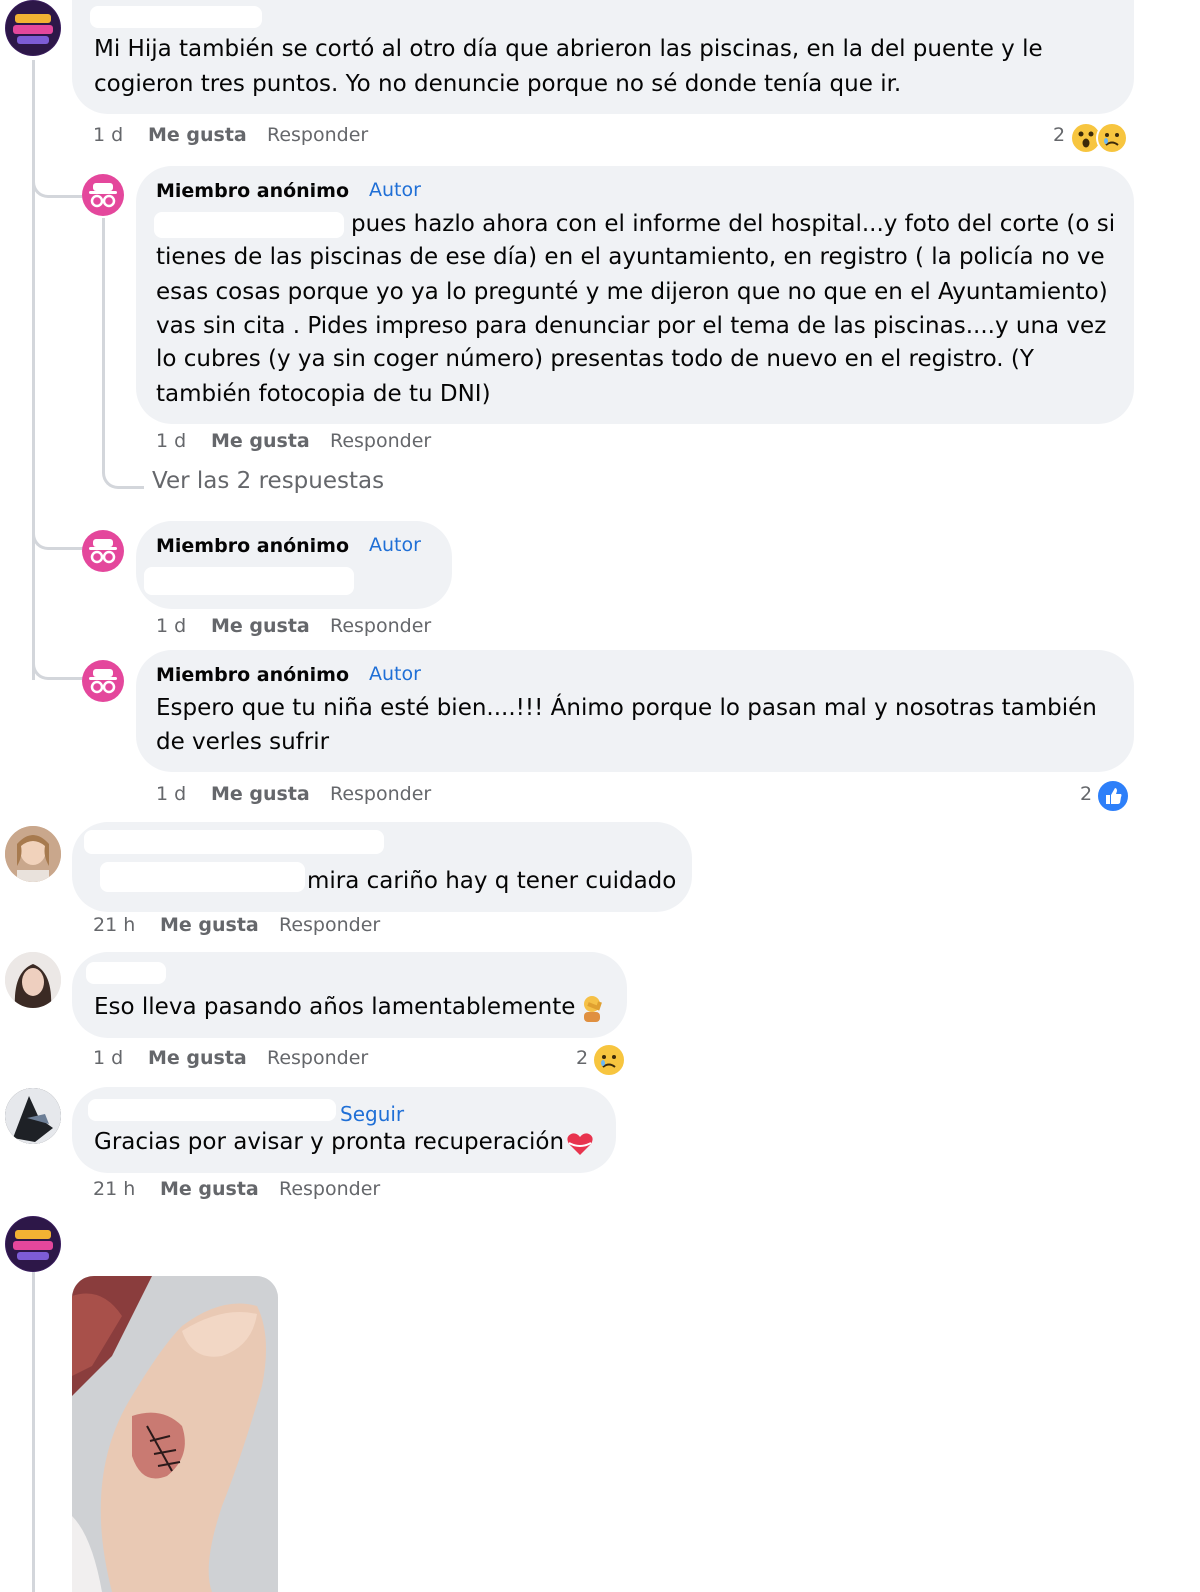  What do you see at coordinates (268, 481) in the screenshot?
I see `view-replies-link: Ver las 2 respuestas` at bounding box center [268, 481].